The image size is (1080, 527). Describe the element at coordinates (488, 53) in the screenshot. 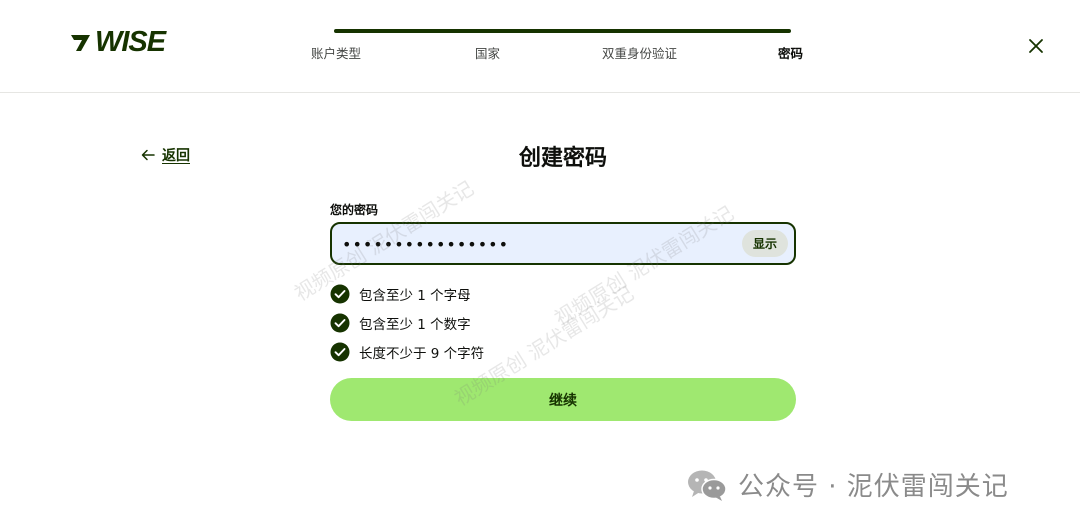

I see `step-country: 国家` at that location.